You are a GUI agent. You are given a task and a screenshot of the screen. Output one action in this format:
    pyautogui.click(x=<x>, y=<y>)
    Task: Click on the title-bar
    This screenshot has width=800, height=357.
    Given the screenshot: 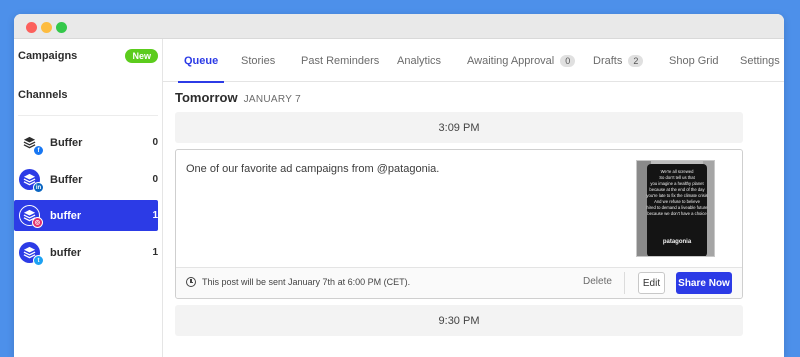 What is the action you would take?
    pyautogui.click(x=399, y=26)
    